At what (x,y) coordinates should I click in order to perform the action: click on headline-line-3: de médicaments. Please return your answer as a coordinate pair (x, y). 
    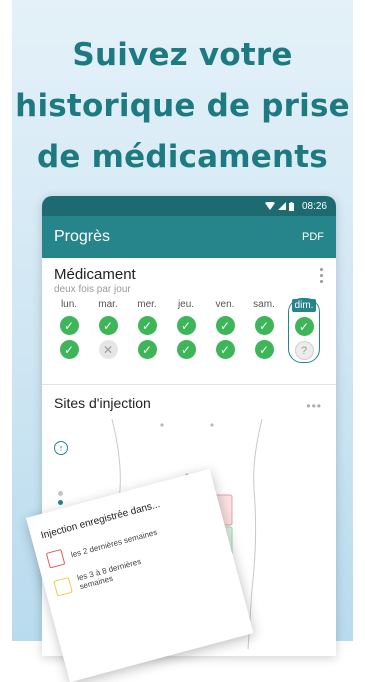
    Looking at the image, I should click on (182, 157).